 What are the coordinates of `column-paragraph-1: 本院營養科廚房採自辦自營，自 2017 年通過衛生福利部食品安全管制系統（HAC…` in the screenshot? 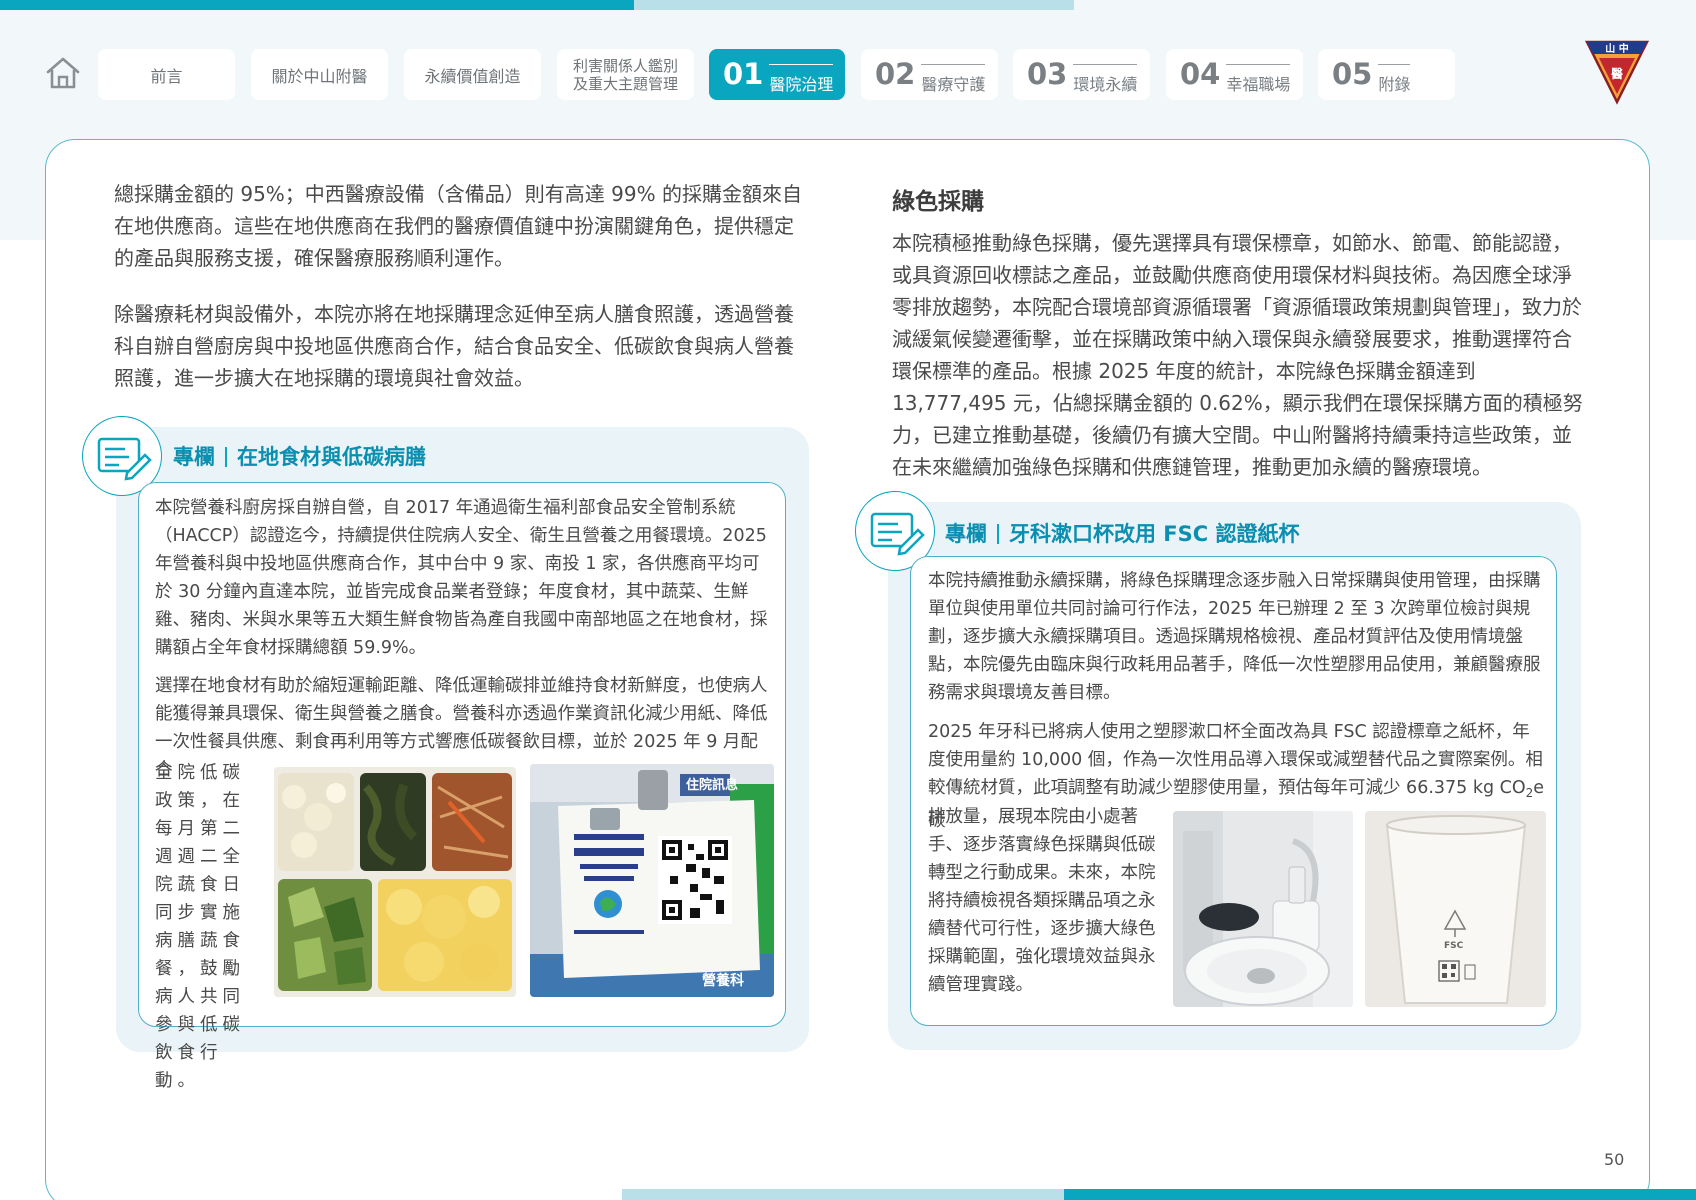 It's located at (461, 578).